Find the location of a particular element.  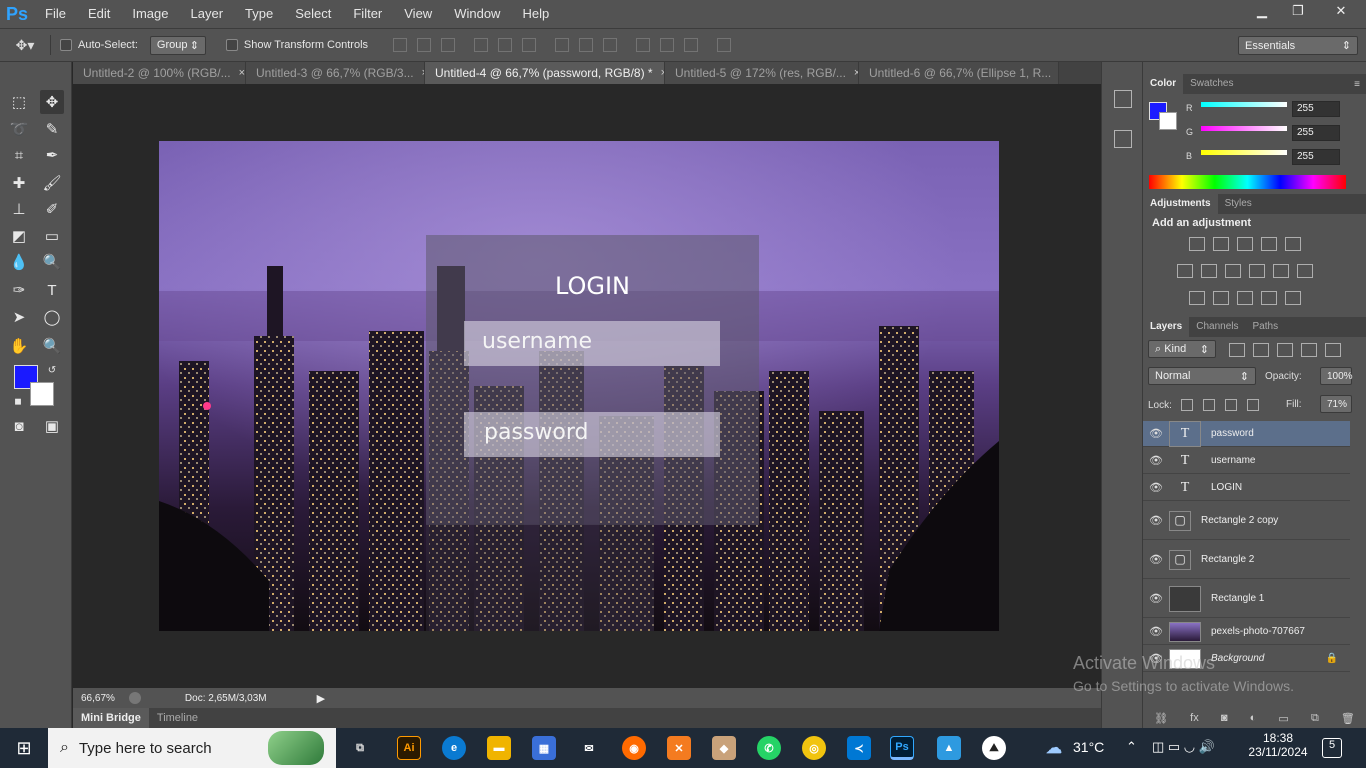

file-explorer-icon: ▬ is located at coordinates (499, 748).